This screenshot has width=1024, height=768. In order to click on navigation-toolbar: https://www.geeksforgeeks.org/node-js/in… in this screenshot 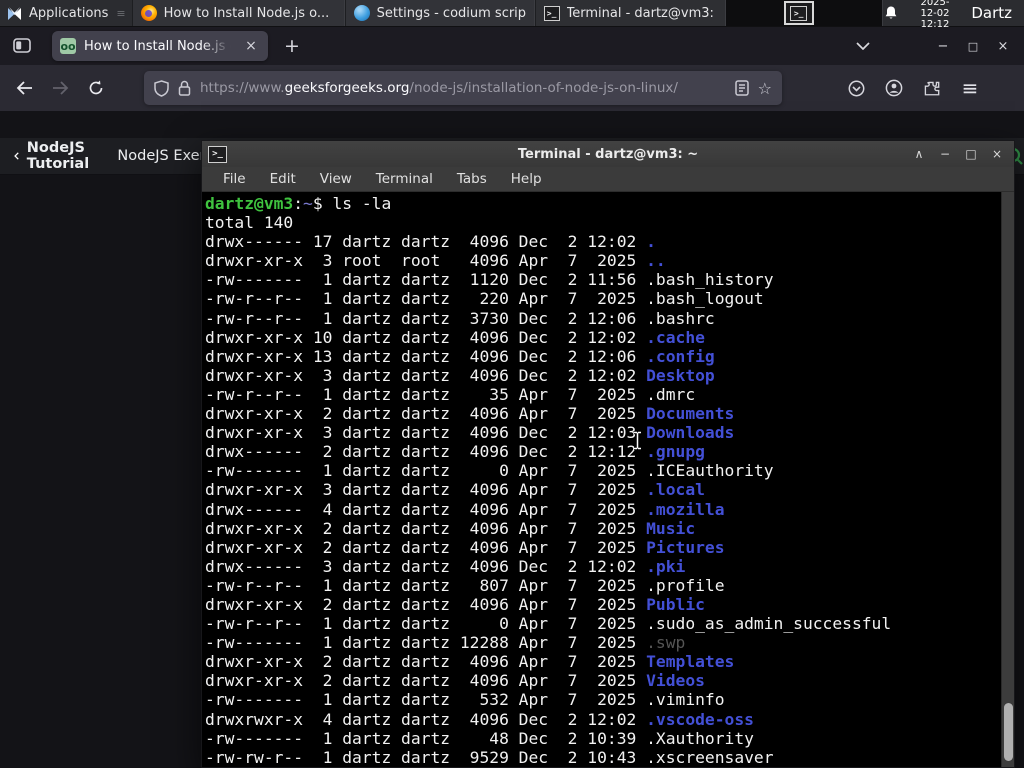, I will do `click(512, 88)`.